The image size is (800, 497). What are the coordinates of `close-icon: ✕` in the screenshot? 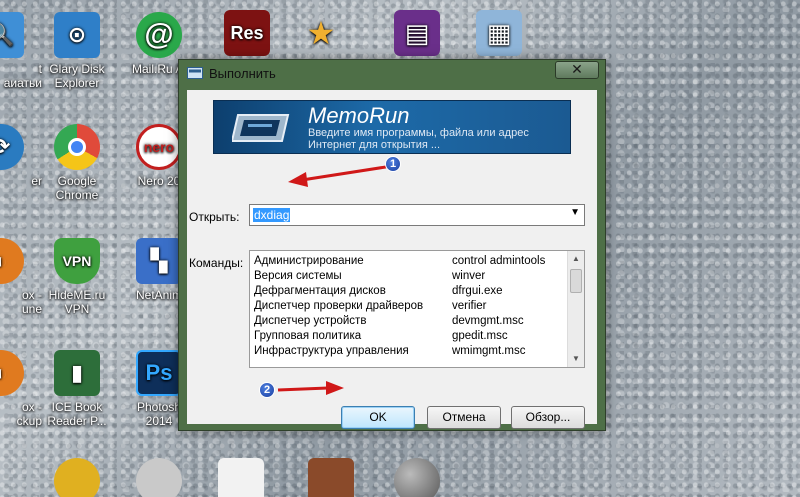 It's located at (577, 69).